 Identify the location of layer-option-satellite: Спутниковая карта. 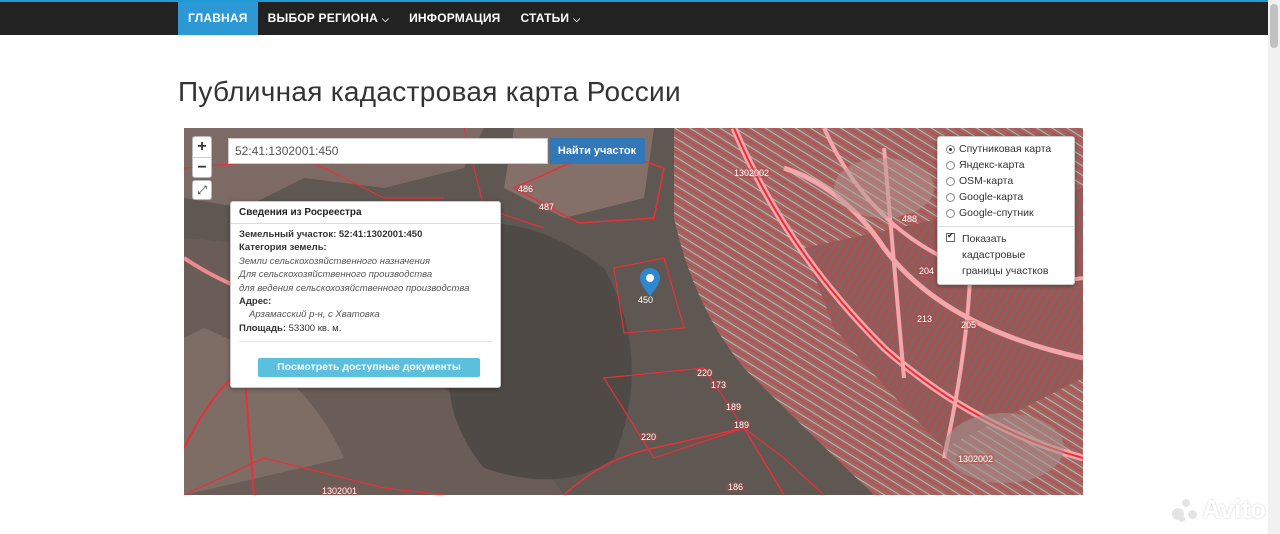
(1006, 149).